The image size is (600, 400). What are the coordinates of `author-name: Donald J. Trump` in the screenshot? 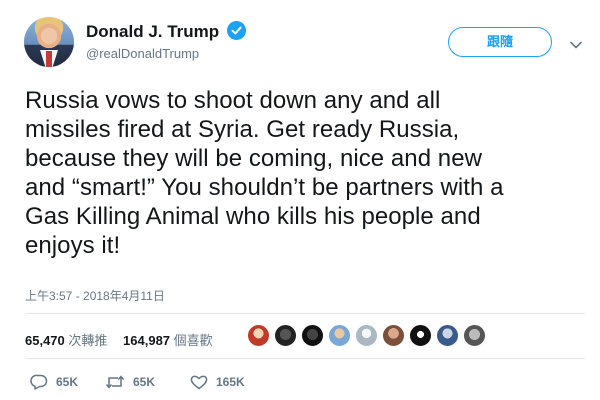 It's located at (152, 32).